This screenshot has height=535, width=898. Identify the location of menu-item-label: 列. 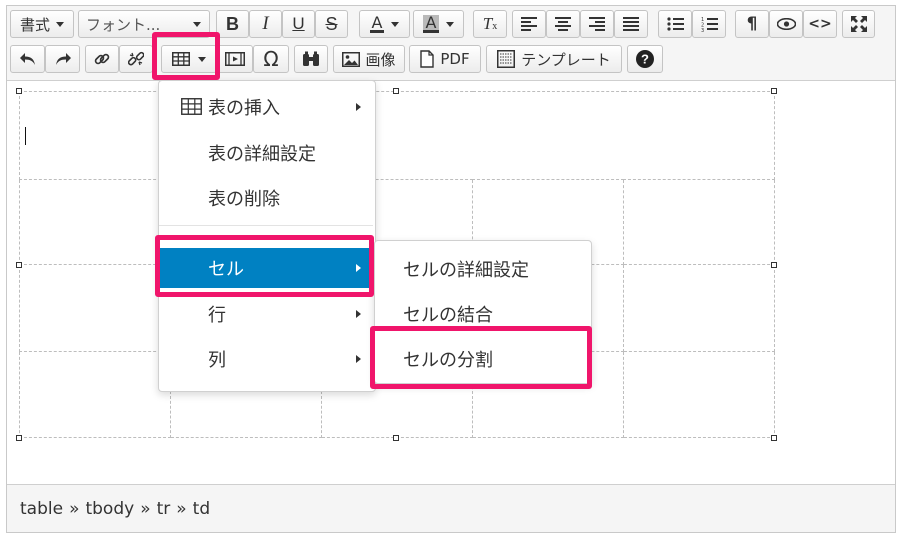
(217, 360).